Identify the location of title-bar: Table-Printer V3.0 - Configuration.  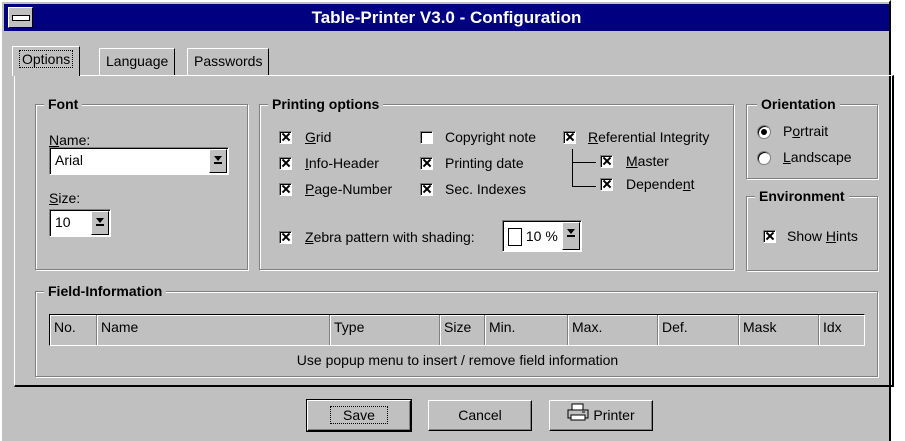
(446, 17).